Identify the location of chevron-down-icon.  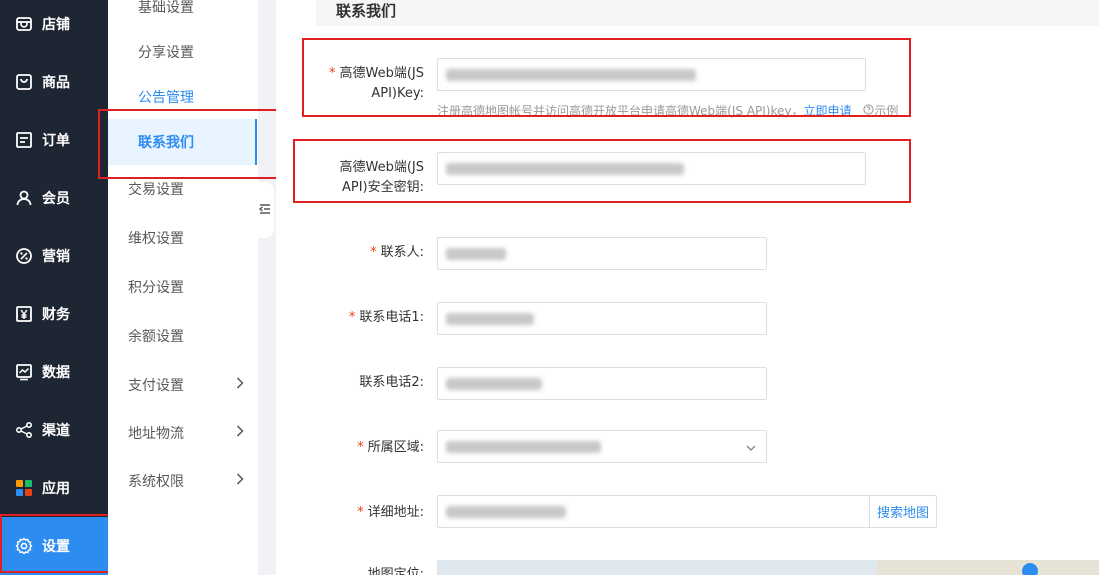
(751, 448).